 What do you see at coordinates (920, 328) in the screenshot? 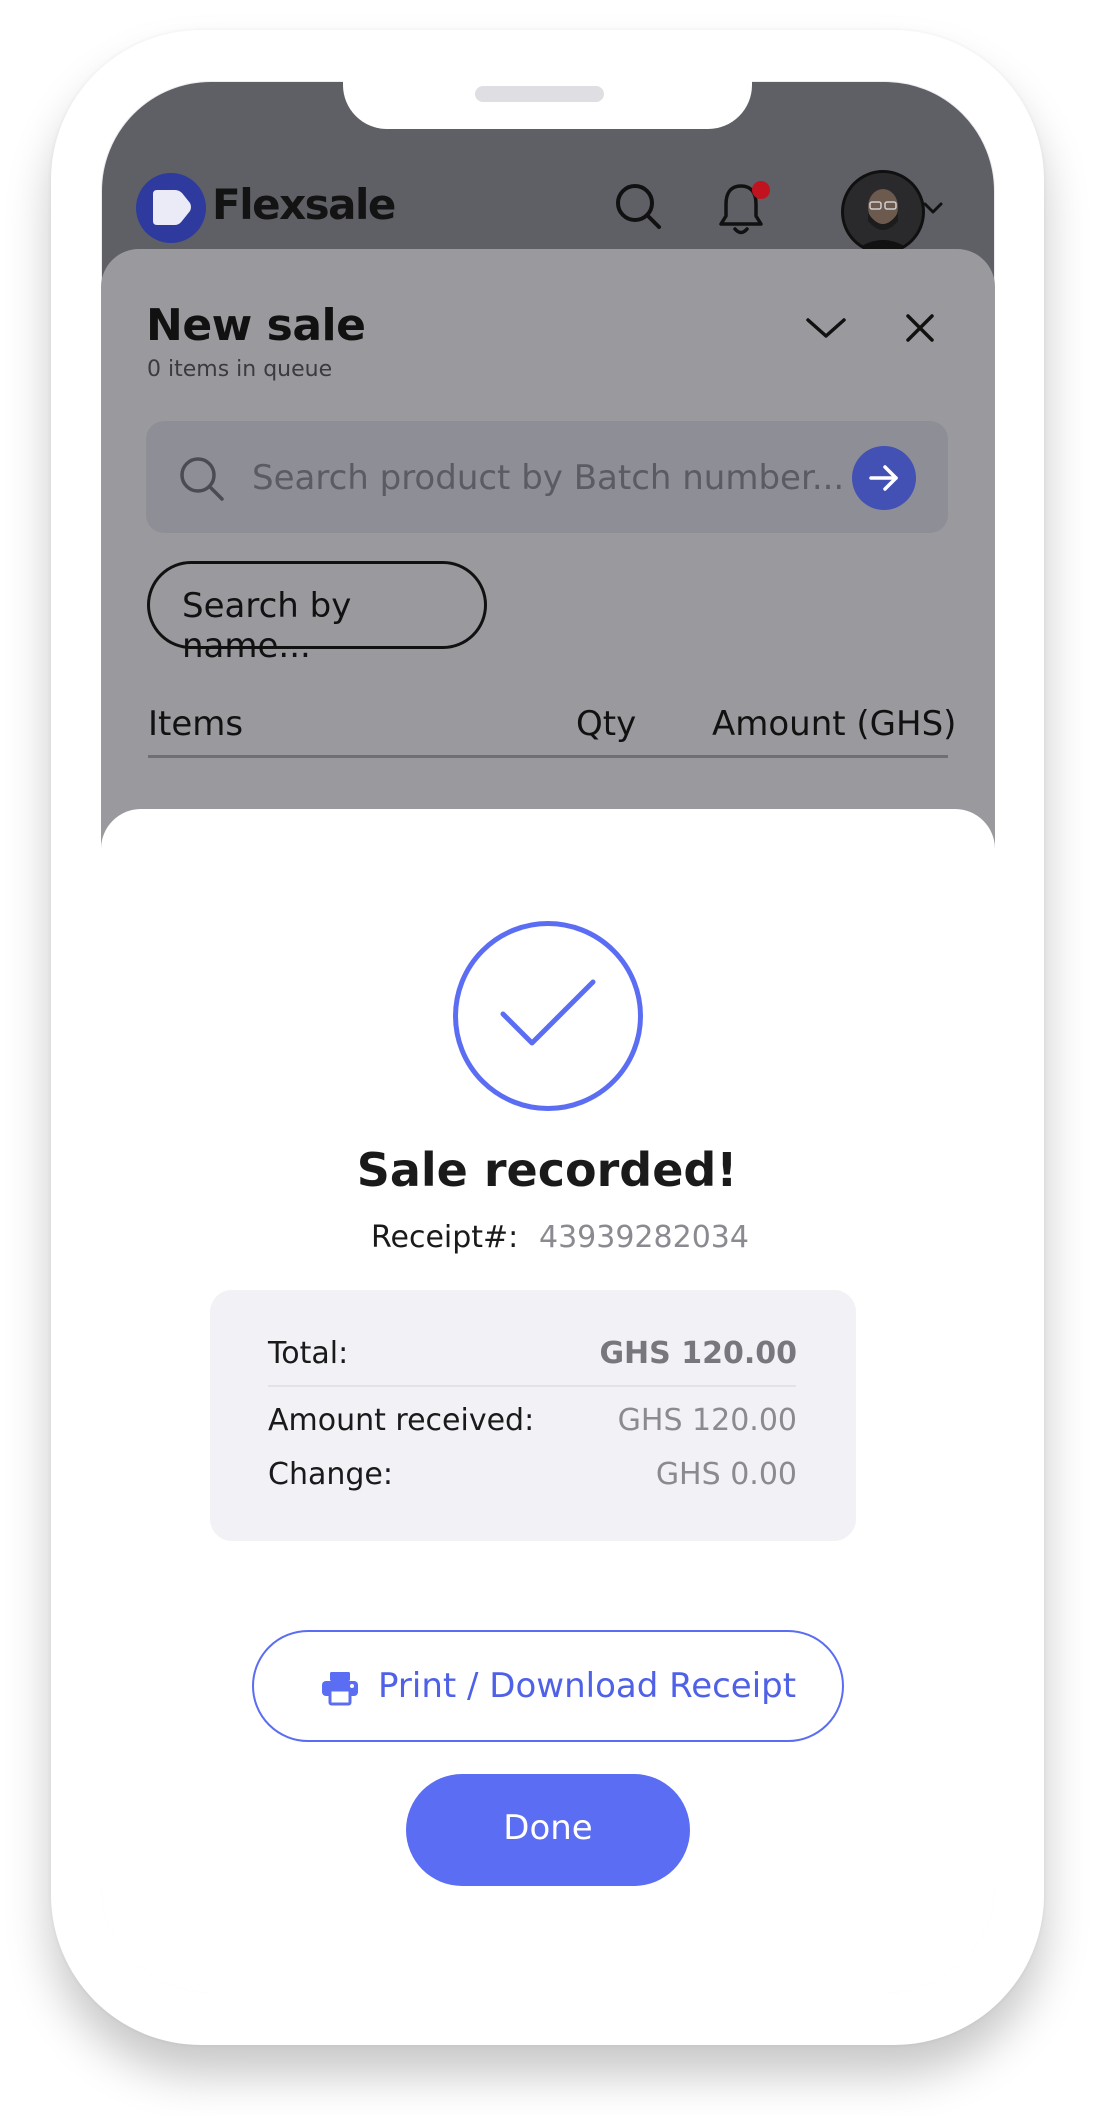
I see `close-icon` at bounding box center [920, 328].